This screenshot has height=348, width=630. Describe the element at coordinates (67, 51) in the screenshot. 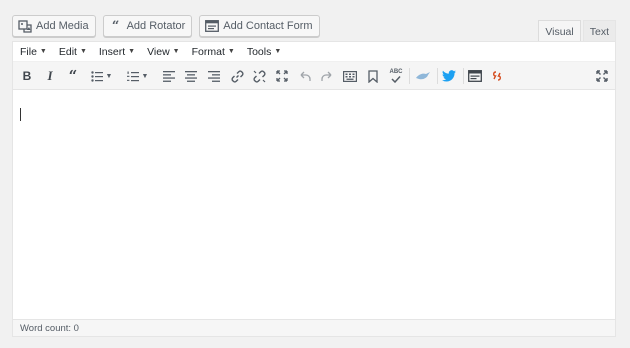

I see `menu-edit-label: Edit` at that location.